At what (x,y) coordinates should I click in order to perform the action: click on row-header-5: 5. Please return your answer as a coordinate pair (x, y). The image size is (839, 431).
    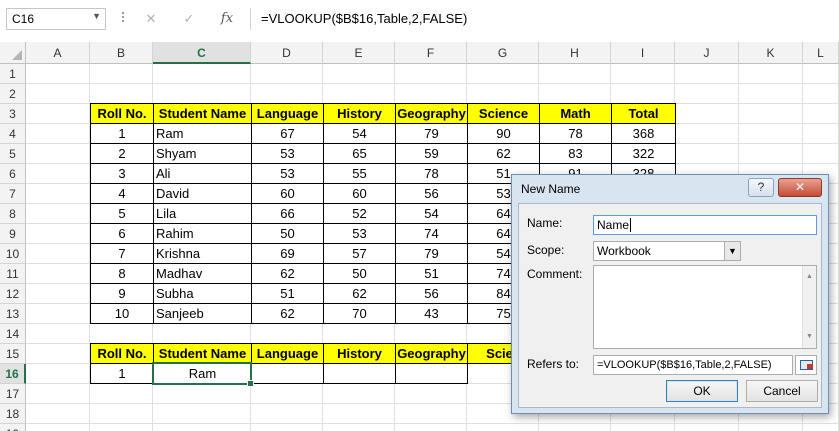
    Looking at the image, I should click on (13, 154).